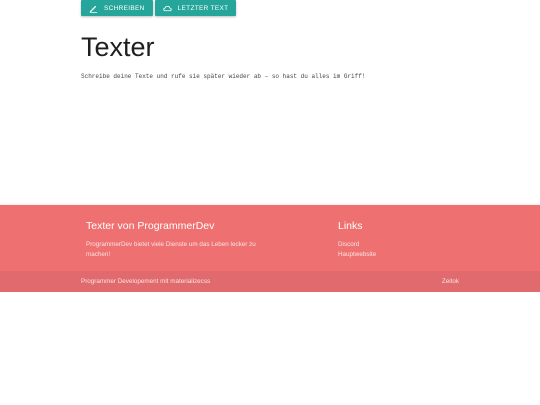  I want to click on footer-links: Links Discord Hauptwebsite, so click(357, 240).